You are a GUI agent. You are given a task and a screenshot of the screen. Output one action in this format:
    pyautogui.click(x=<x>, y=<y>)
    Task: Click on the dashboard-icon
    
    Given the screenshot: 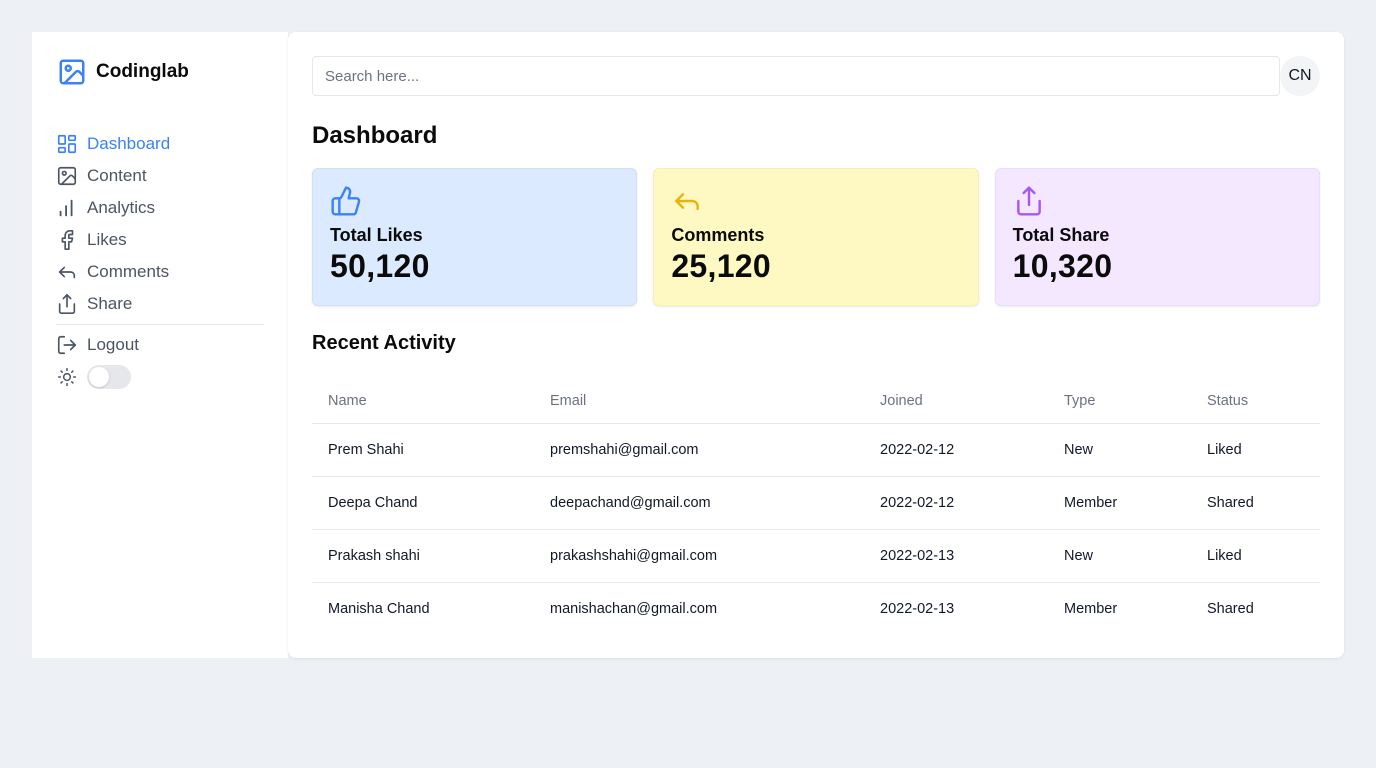 What is the action you would take?
    pyautogui.click(x=67, y=144)
    